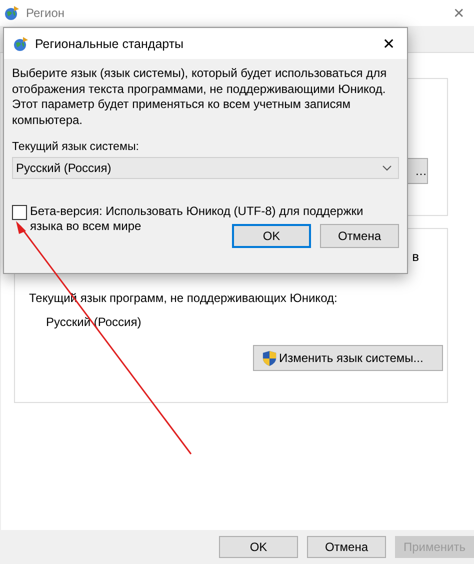 Image resolution: width=474 pixels, height=564 pixels. What do you see at coordinates (76, 146) in the screenshot?
I see `label: Текущий язык системы:` at bounding box center [76, 146].